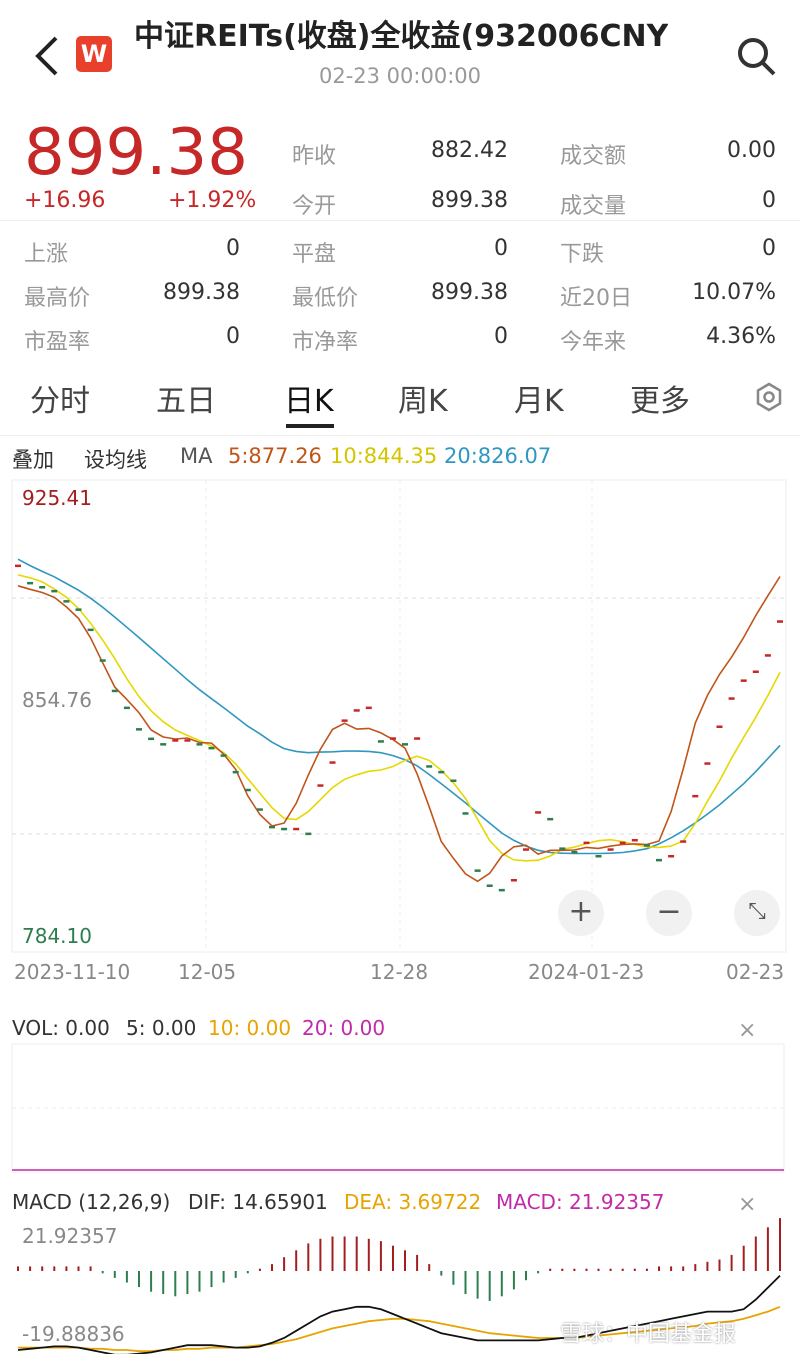 This screenshot has width=800, height=1354. Describe the element at coordinates (344, 1028) in the screenshot. I see `vol-ma20: 20: 0.00` at that location.